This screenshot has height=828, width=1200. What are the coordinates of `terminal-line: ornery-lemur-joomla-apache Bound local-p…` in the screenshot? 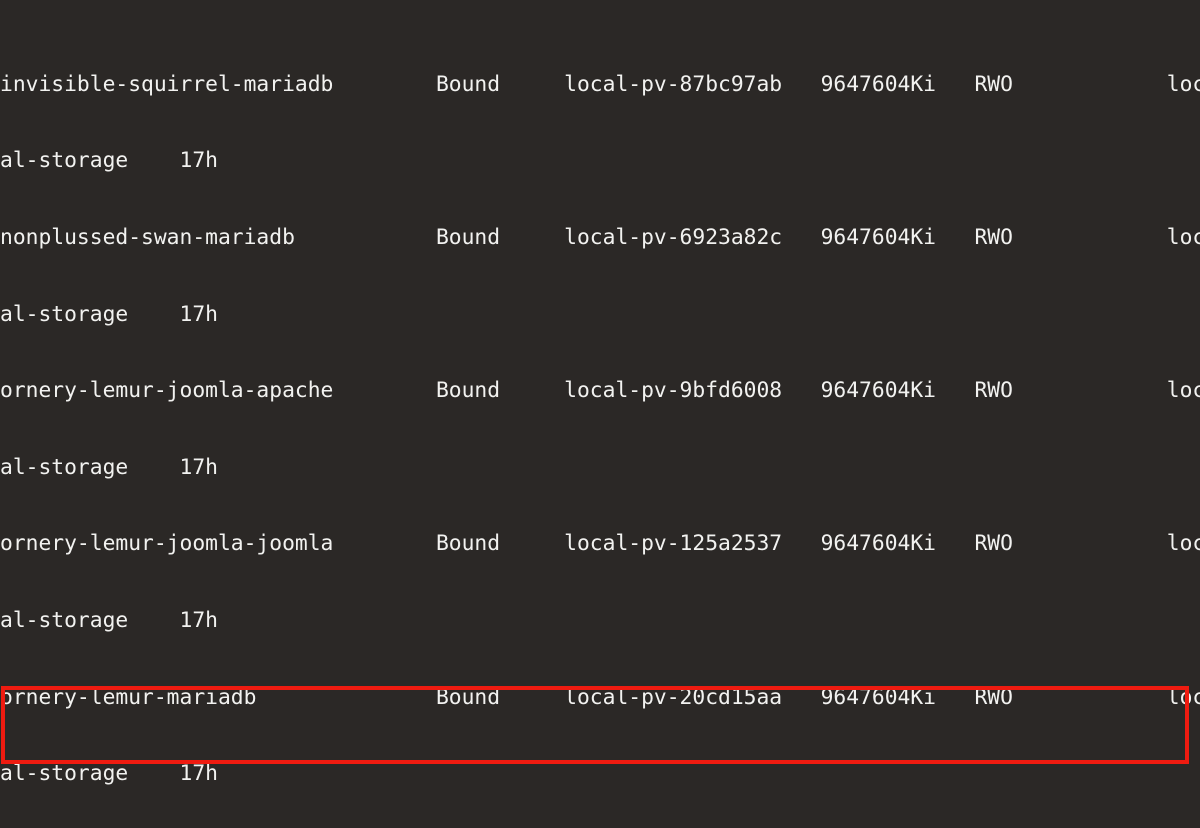 It's located at (600, 391).